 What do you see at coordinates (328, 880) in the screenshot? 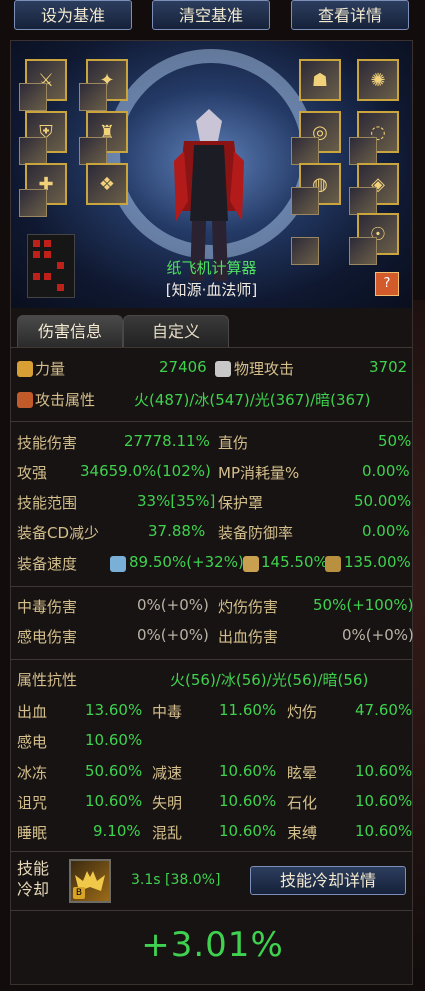
I see `cooldown-details-button: 技能冷却详情` at bounding box center [328, 880].